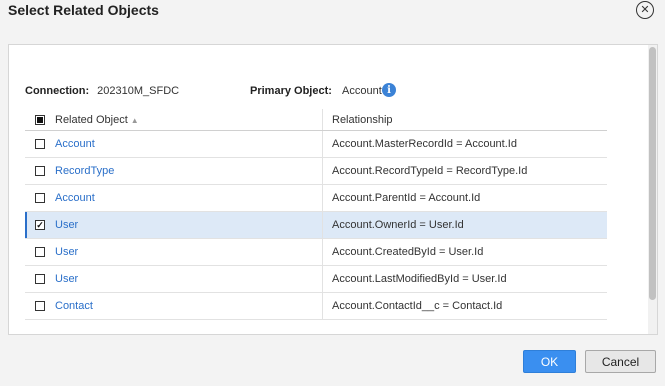 This screenshot has width=665, height=386. Describe the element at coordinates (645, 10) in the screenshot. I see `close-icon: ✕` at that location.